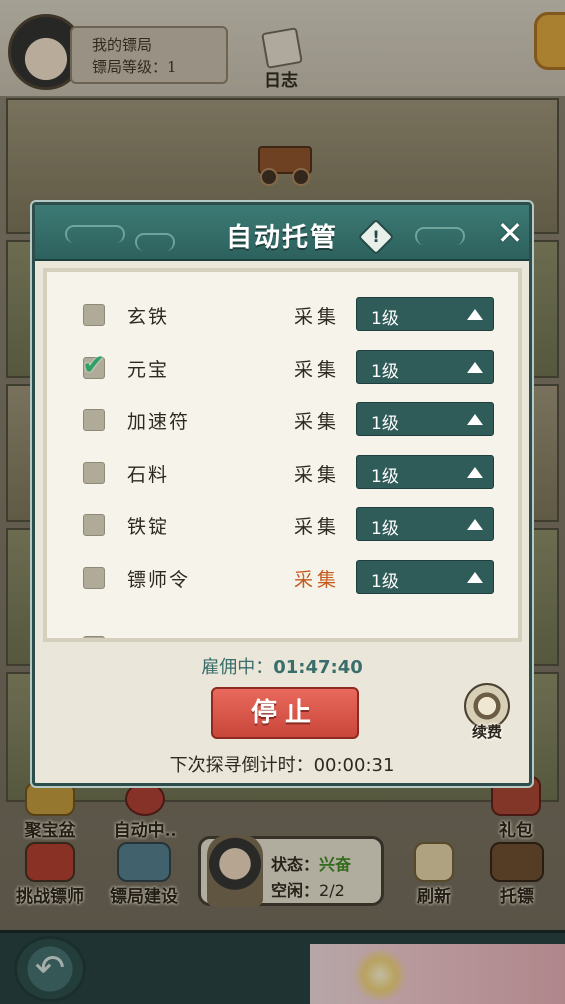 Image resolution: width=565 pixels, height=1004 pixels. I want to click on resource-name: 石料, so click(148, 474).